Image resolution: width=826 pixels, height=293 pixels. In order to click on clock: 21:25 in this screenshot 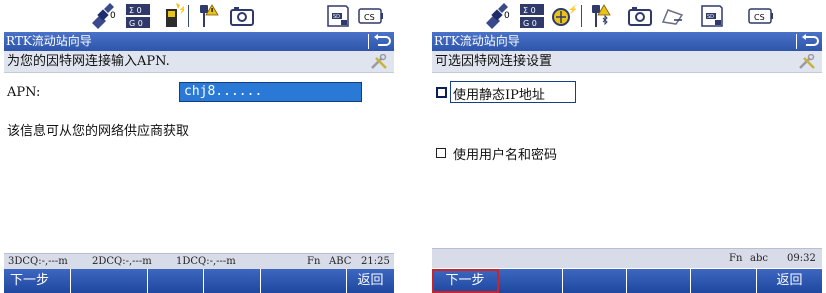, I will do `click(375, 261)`.